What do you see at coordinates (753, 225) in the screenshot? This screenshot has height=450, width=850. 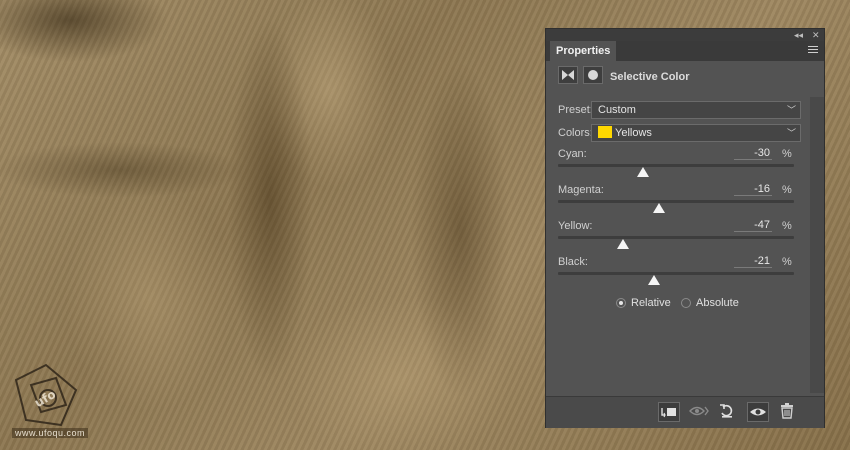 I see `yellow-value-input: -47` at bounding box center [753, 225].